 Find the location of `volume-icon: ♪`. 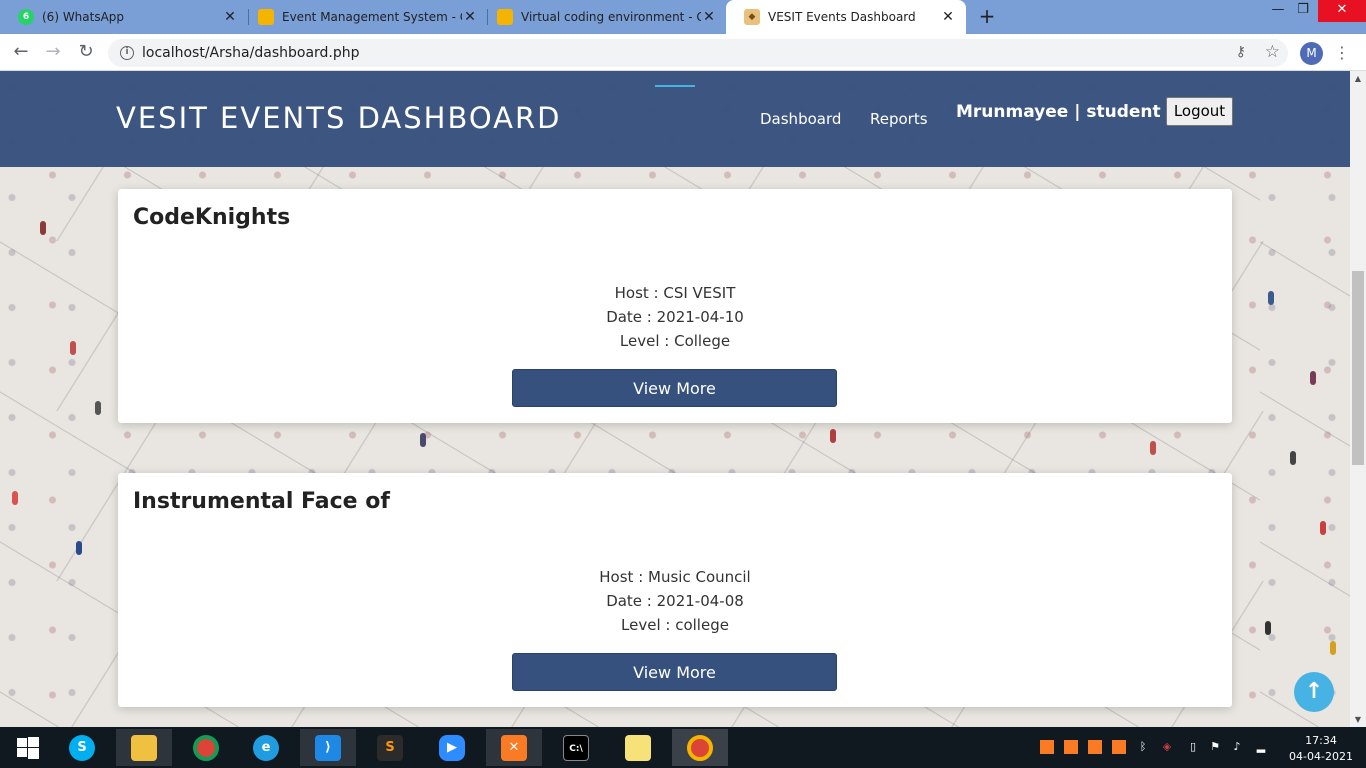

volume-icon: ♪ is located at coordinates (1237, 747).